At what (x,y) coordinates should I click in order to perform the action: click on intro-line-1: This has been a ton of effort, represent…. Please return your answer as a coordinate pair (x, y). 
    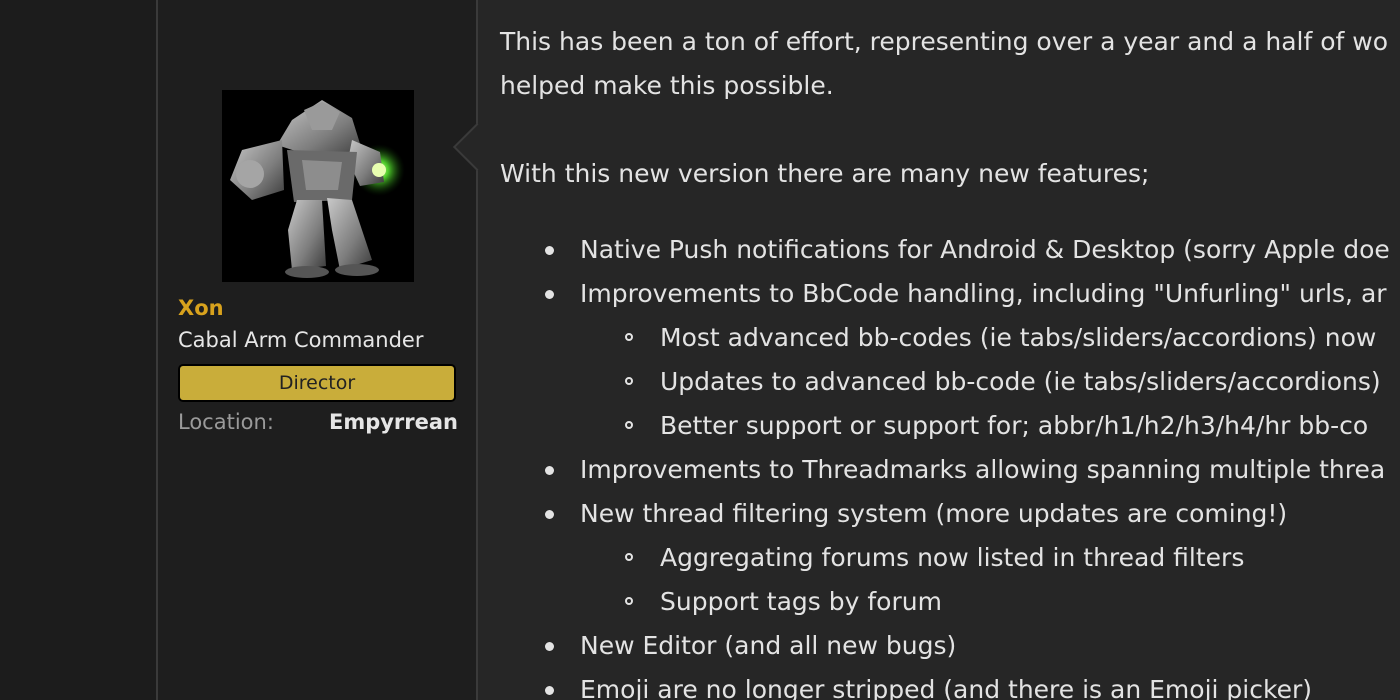
    Looking at the image, I should click on (944, 41).